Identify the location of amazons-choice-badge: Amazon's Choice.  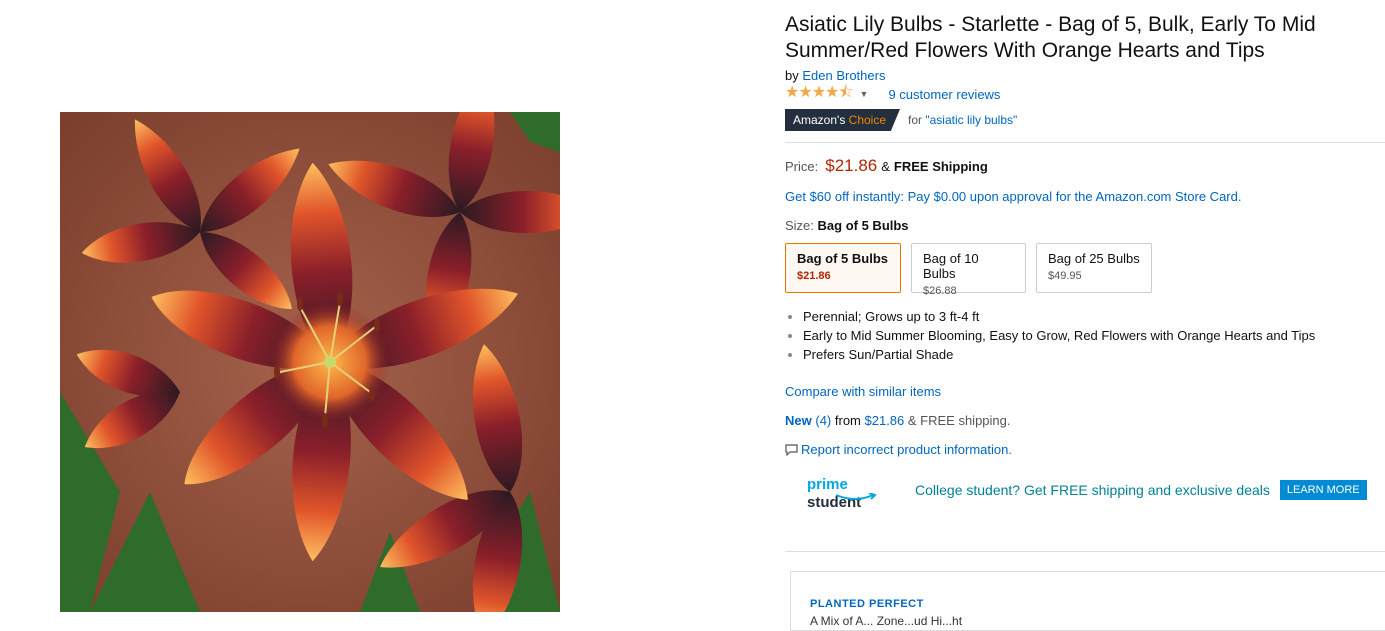
(843, 120).